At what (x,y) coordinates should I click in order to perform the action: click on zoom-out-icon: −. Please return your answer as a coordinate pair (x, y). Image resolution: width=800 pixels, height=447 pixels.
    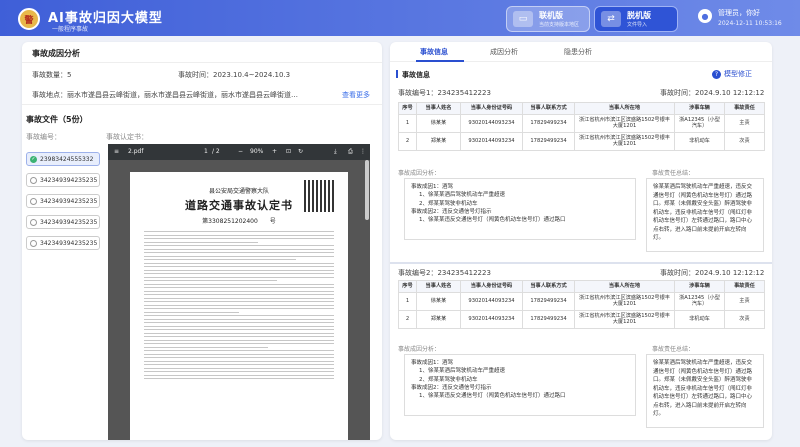
    Looking at the image, I should click on (240, 151).